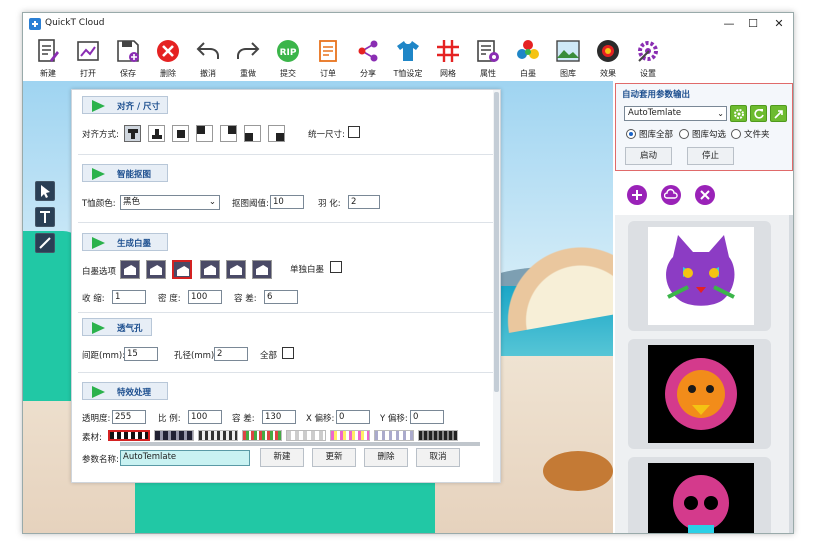  I want to click on scale-input: 100, so click(205, 417).